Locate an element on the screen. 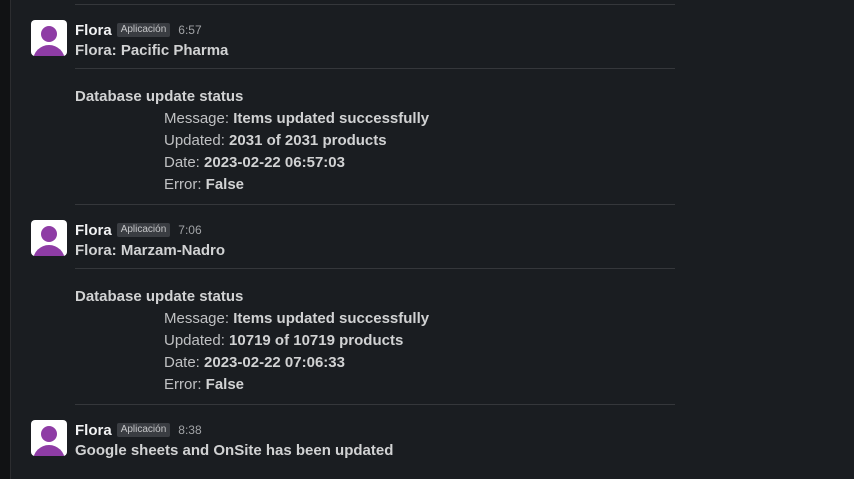 The height and width of the screenshot is (479, 854). attachment-field-updated: Updated: 10719 of 10719 products is located at coordinates (284, 340).